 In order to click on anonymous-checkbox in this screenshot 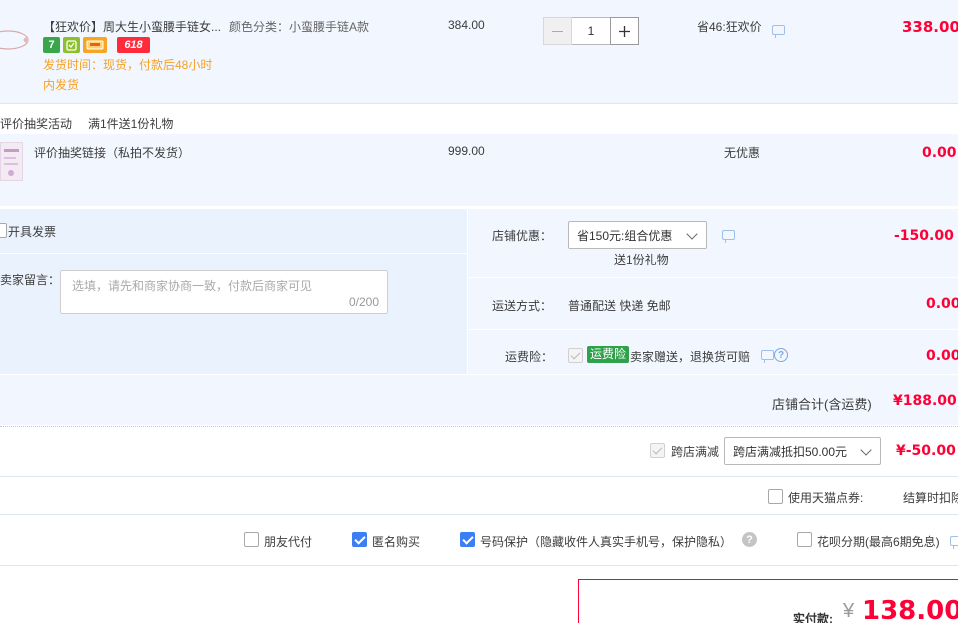, I will do `click(359, 539)`.